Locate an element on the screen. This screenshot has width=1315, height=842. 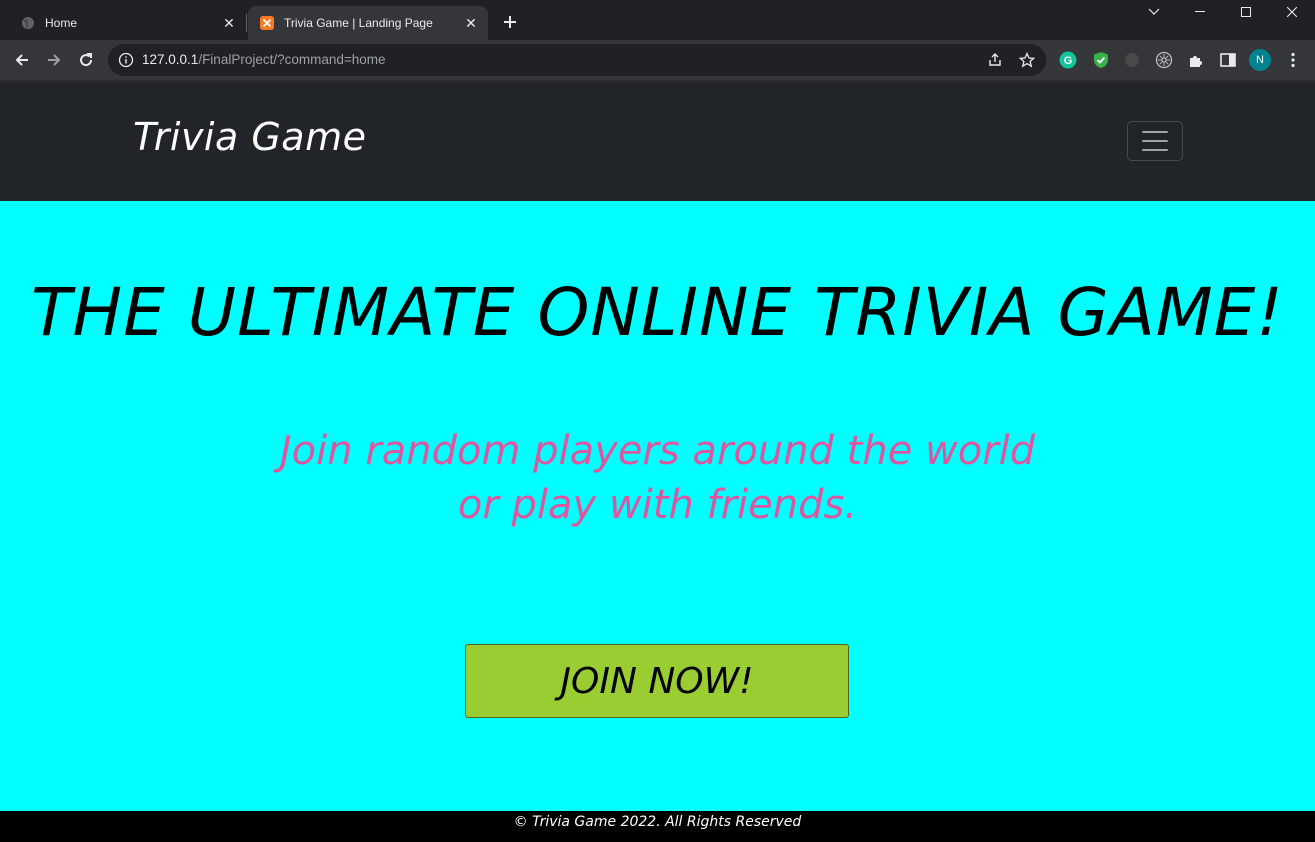
subtitle-line: or play with friends. is located at coordinates (657, 505).